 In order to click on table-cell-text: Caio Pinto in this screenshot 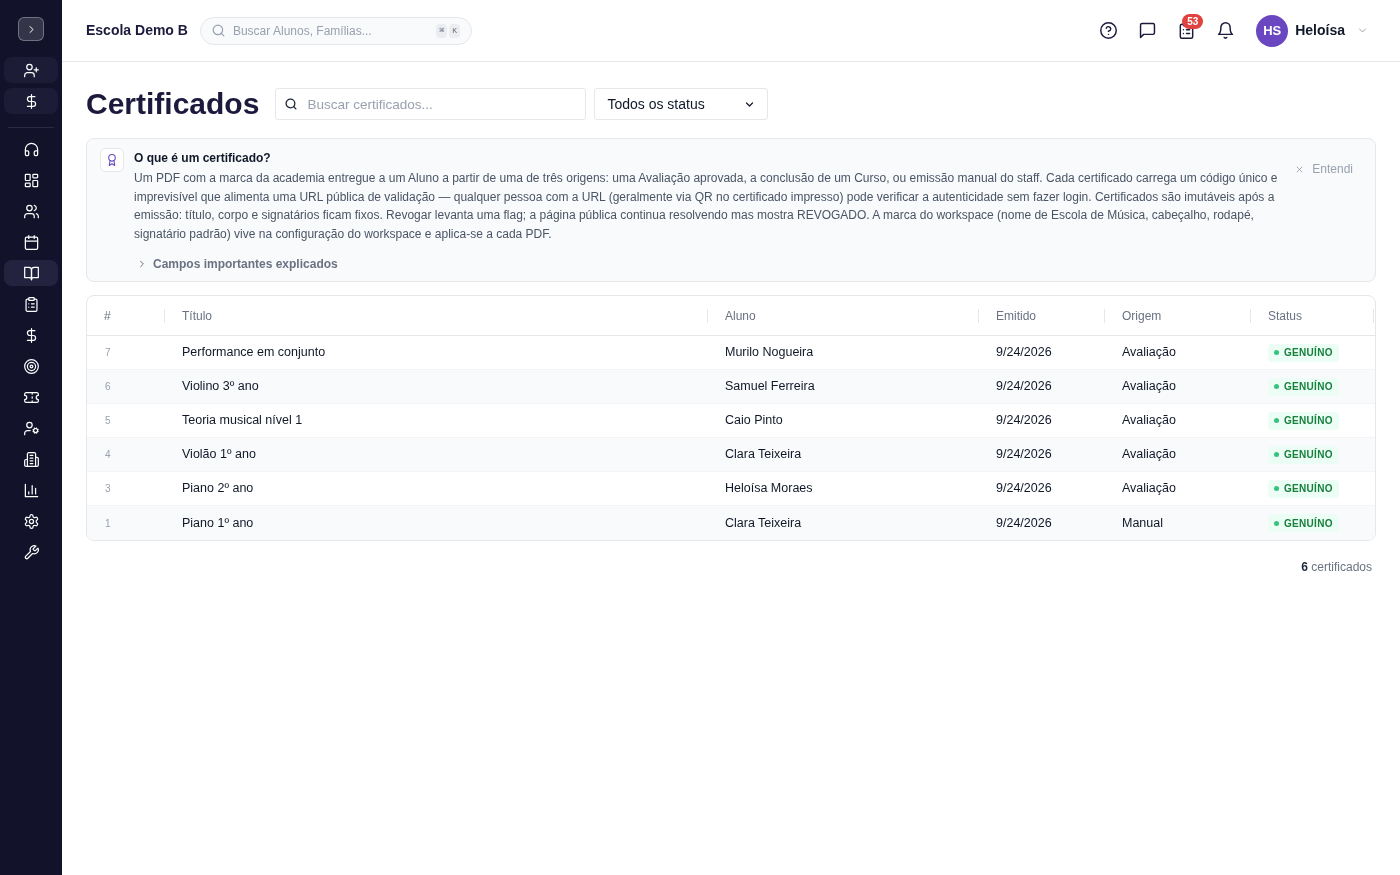, I will do `click(754, 421)`.